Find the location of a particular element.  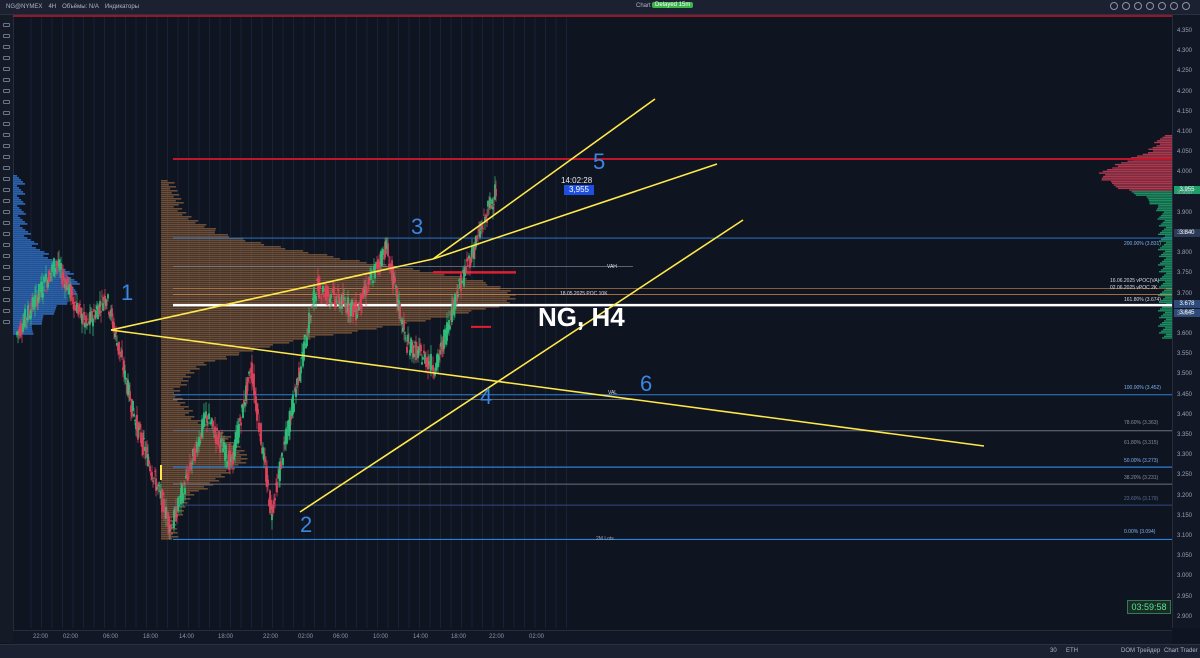

last-price-label: 3,955 is located at coordinates (579, 190).